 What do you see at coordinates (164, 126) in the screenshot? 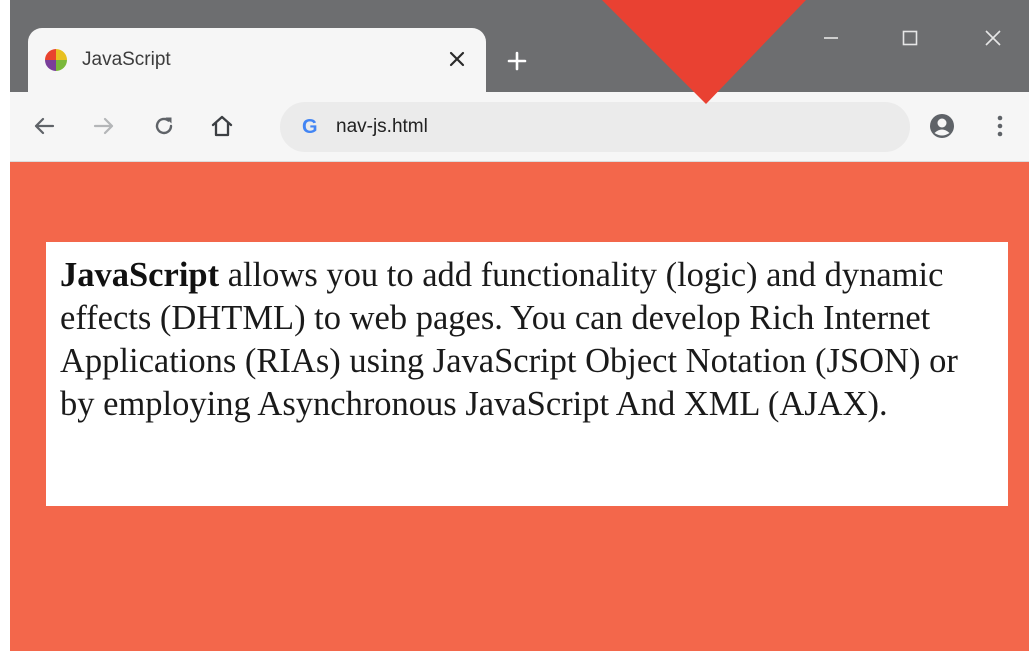
I see `reload-icon` at bounding box center [164, 126].